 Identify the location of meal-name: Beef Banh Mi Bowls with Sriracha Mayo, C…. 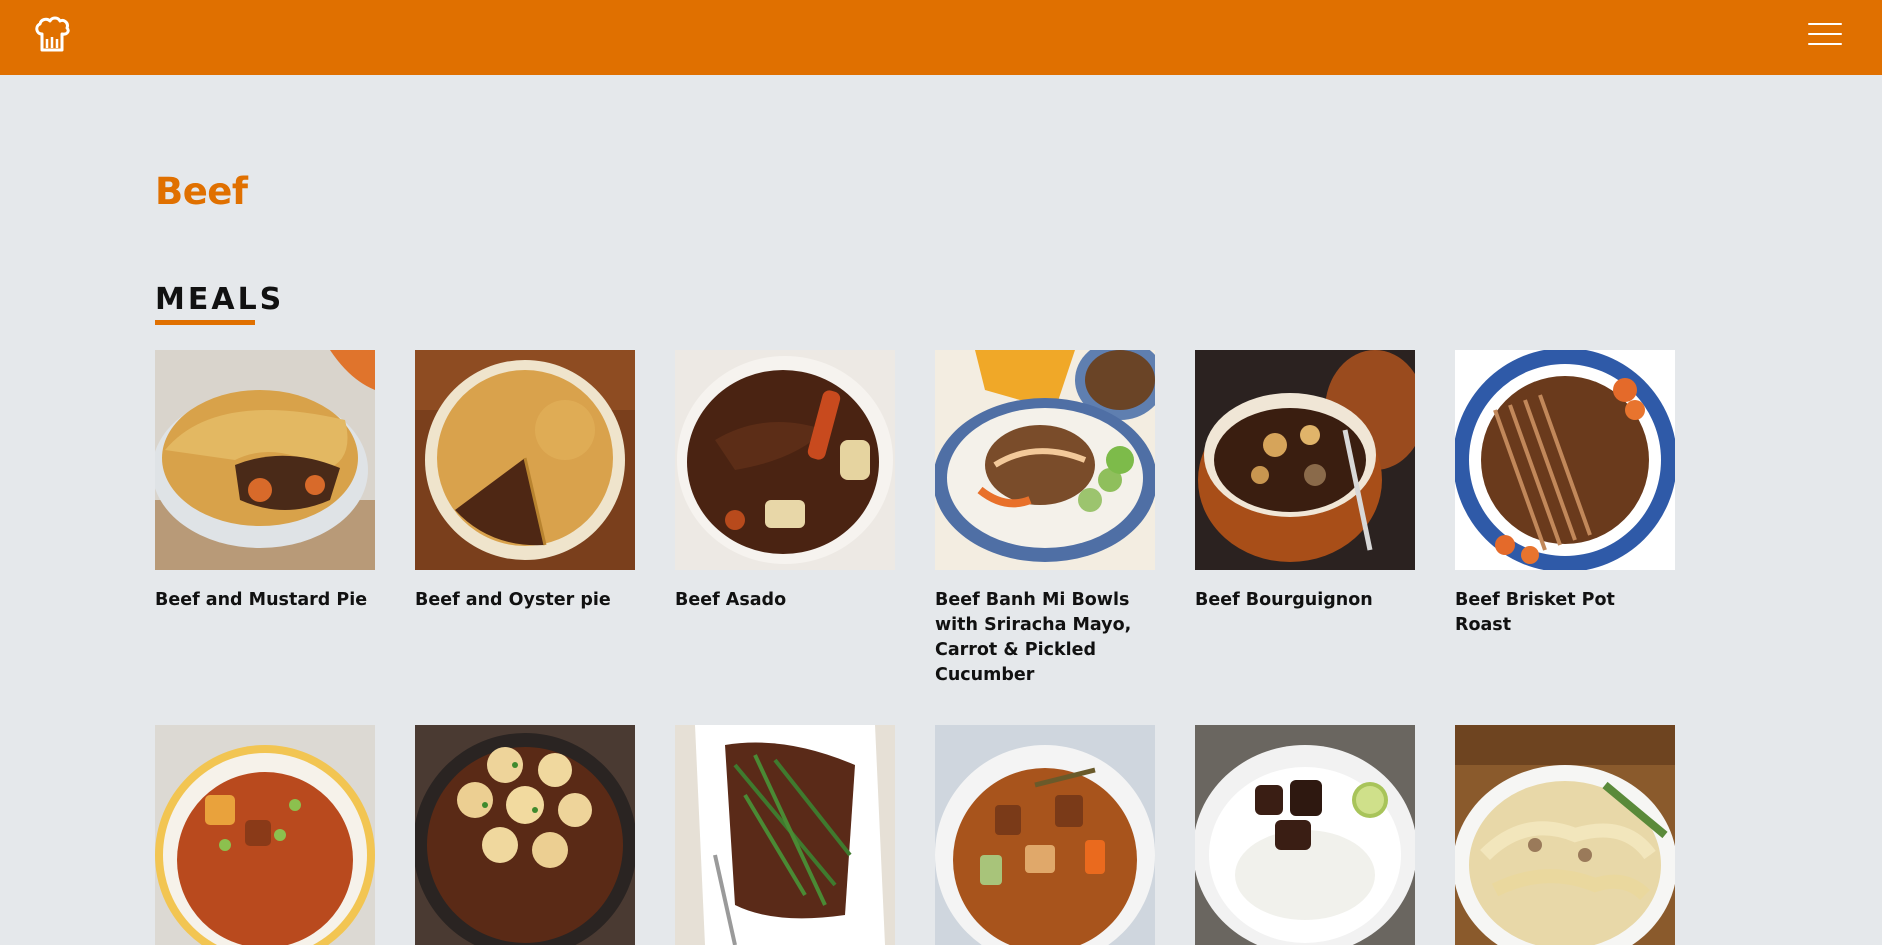
(1046, 638).